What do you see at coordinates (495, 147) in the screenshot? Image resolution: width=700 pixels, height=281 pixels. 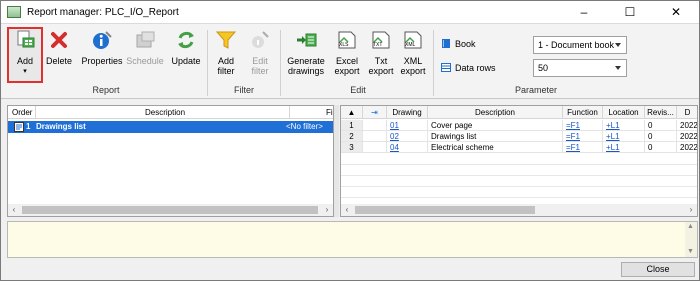 I see `drawing-description: Electrical scheme` at bounding box center [495, 147].